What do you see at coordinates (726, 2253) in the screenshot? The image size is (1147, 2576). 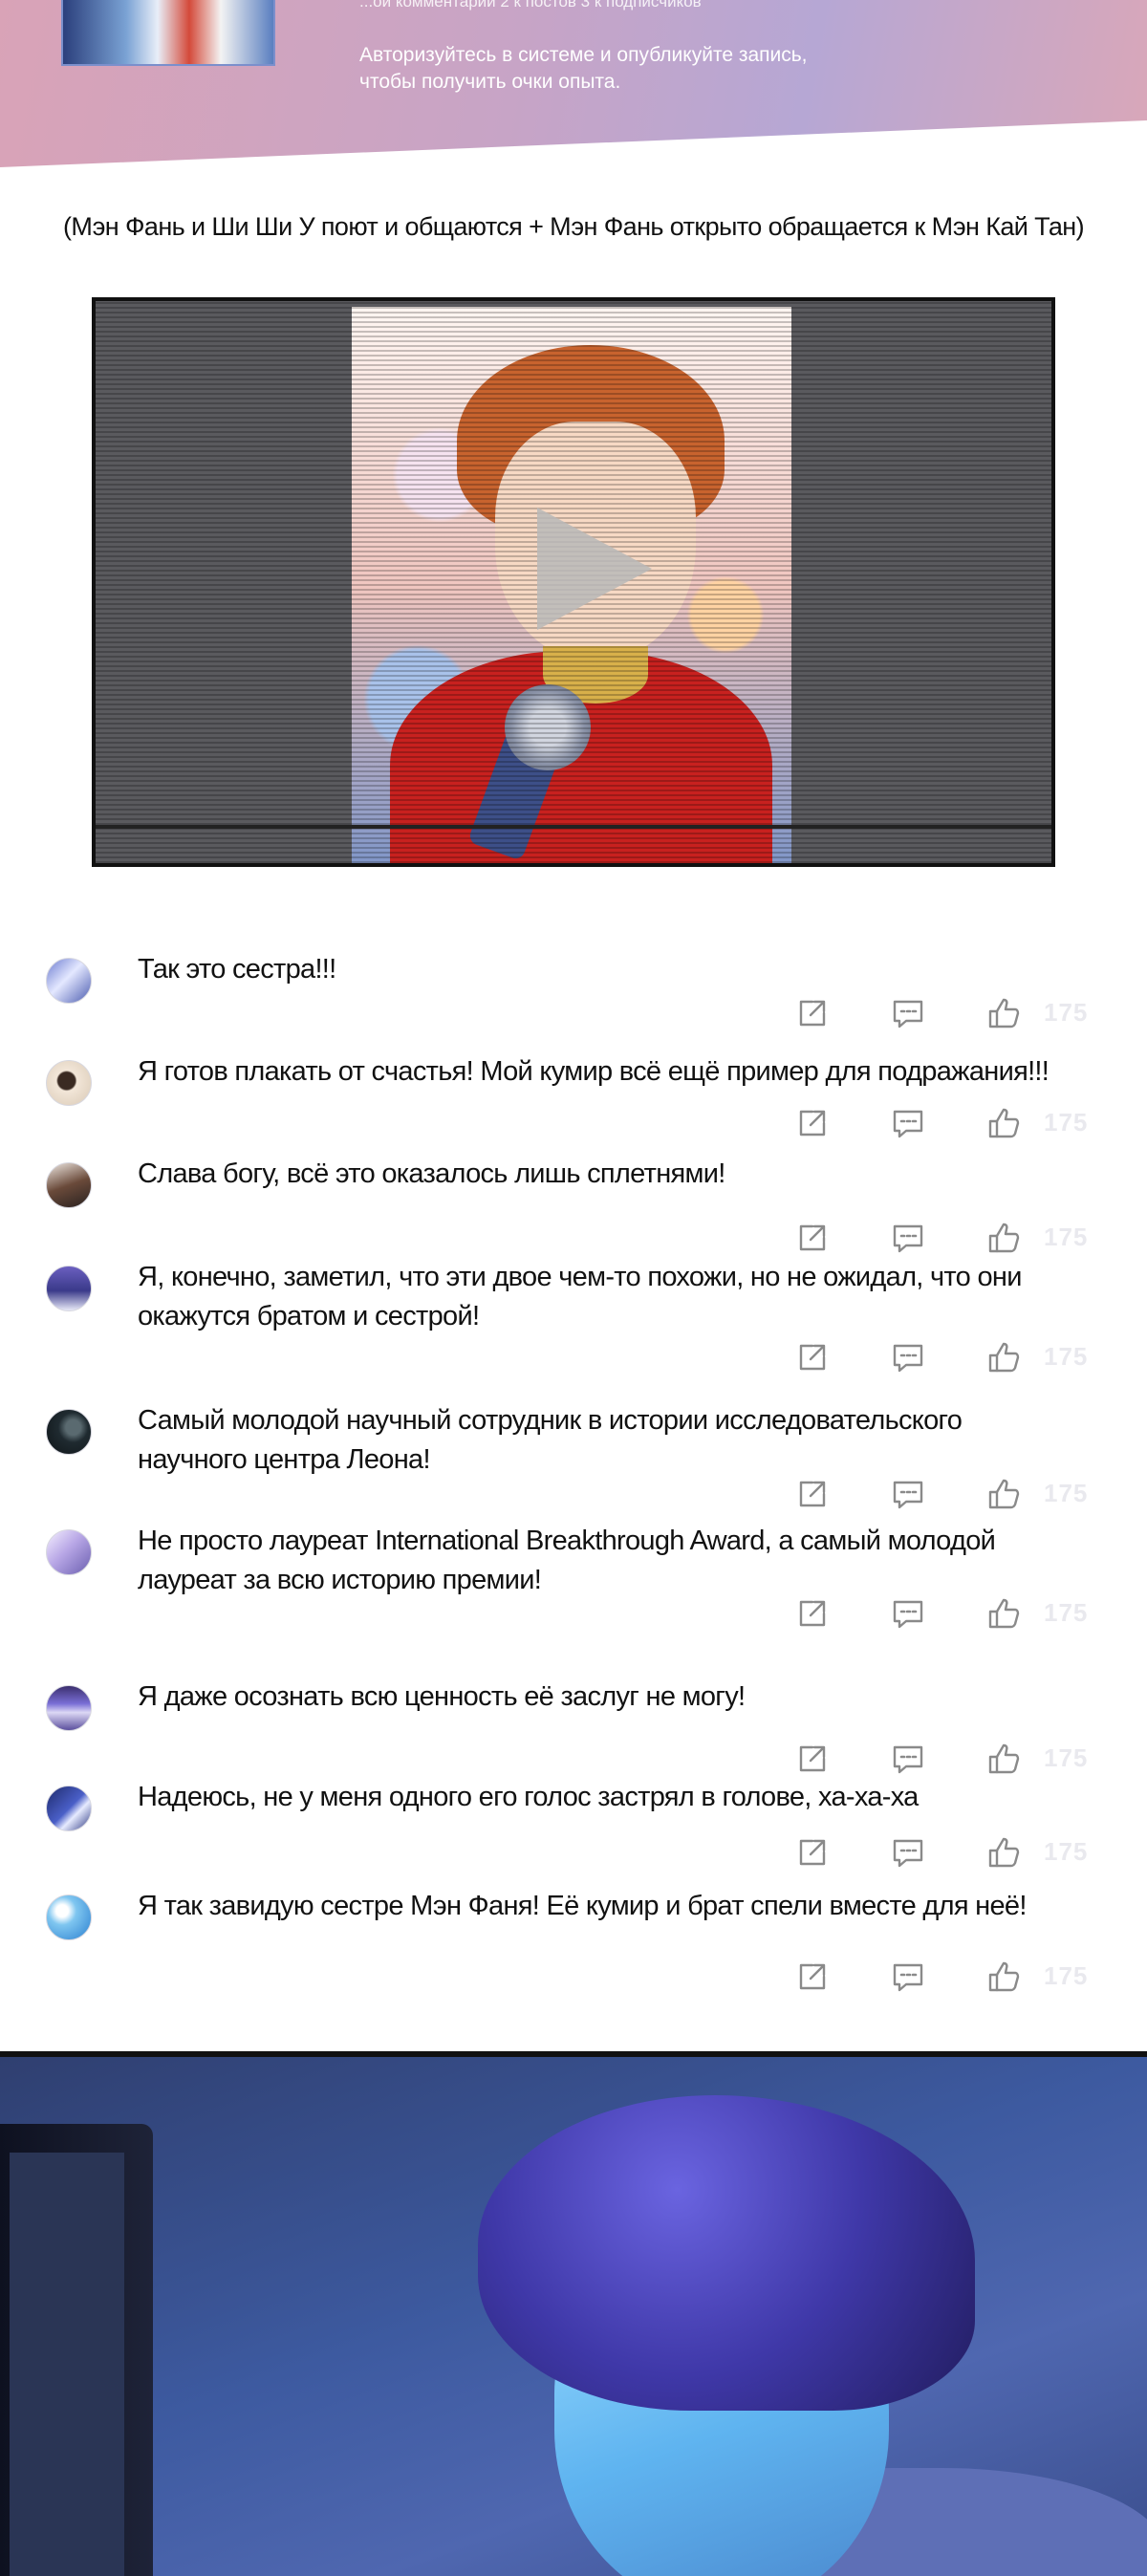 I see `man-hair` at bounding box center [726, 2253].